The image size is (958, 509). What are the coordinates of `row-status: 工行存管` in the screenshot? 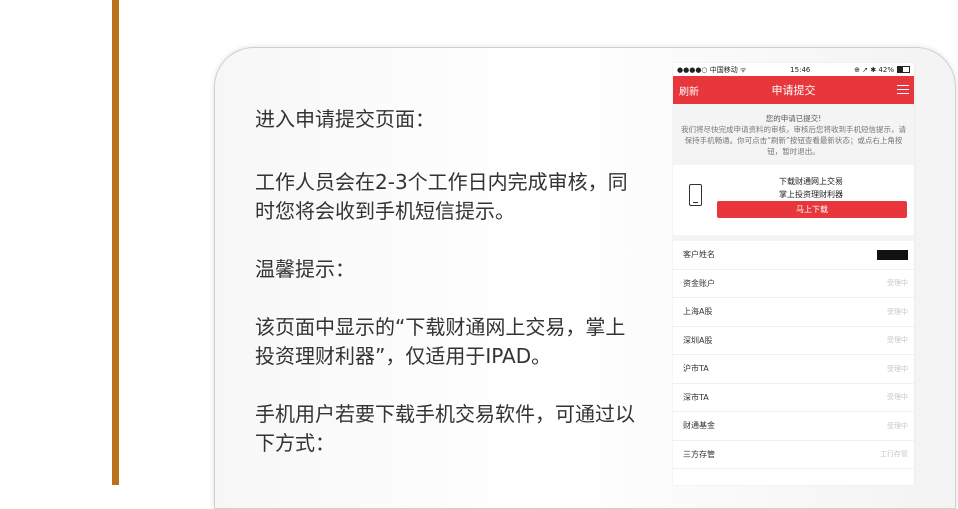 It's located at (894, 454).